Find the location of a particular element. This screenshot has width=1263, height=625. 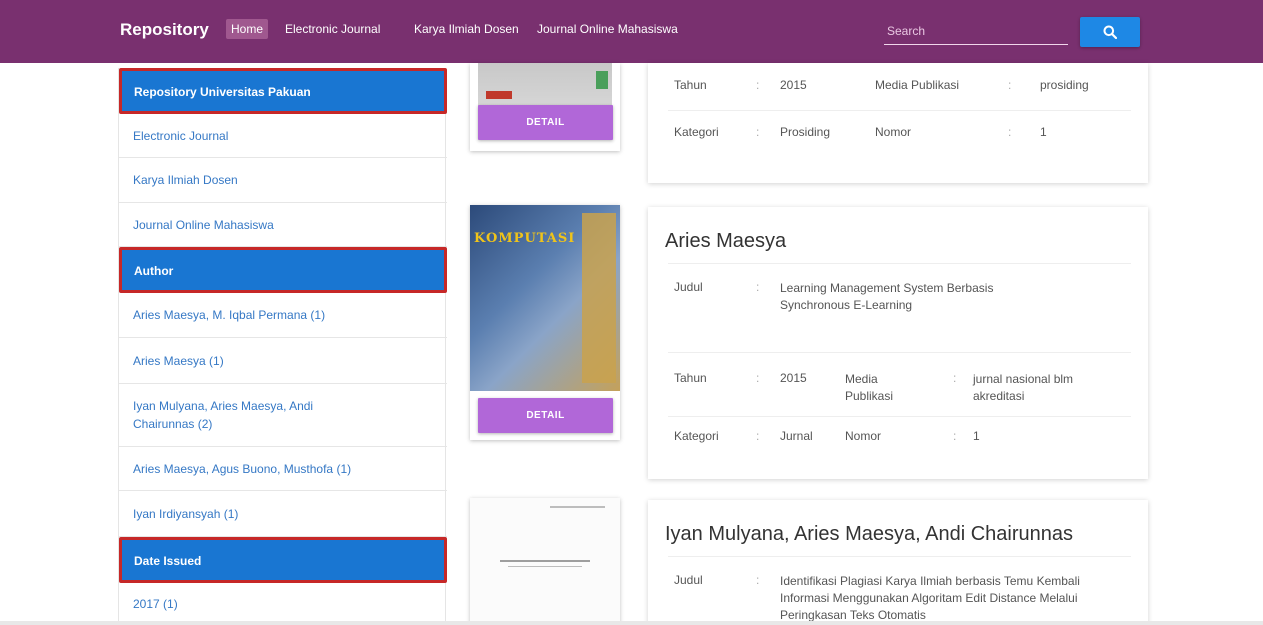

horizontal-scrollbar is located at coordinates (631, 623).